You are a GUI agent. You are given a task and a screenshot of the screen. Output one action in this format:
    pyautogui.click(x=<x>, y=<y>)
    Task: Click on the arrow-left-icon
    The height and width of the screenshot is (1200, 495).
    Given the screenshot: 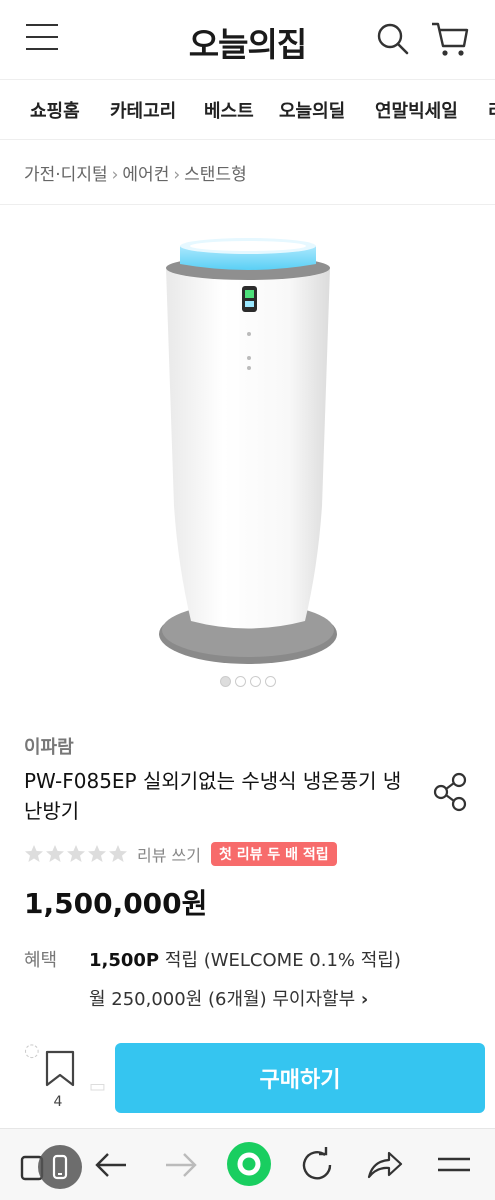 What is the action you would take?
    pyautogui.click(x=110, y=1165)
    